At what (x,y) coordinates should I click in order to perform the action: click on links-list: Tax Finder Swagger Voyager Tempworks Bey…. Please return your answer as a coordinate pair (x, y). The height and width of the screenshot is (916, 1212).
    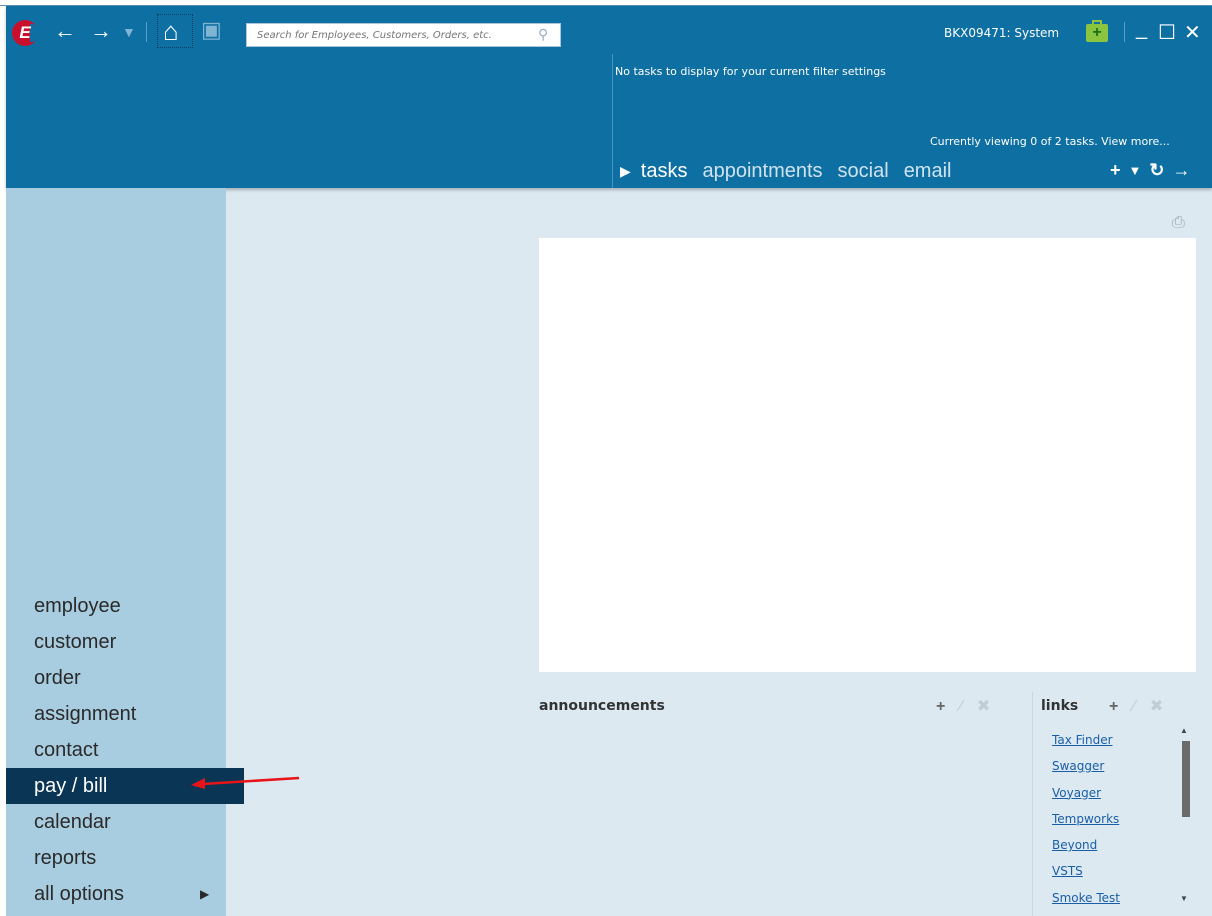
    Looking at the image, I should click on (1086, 822).